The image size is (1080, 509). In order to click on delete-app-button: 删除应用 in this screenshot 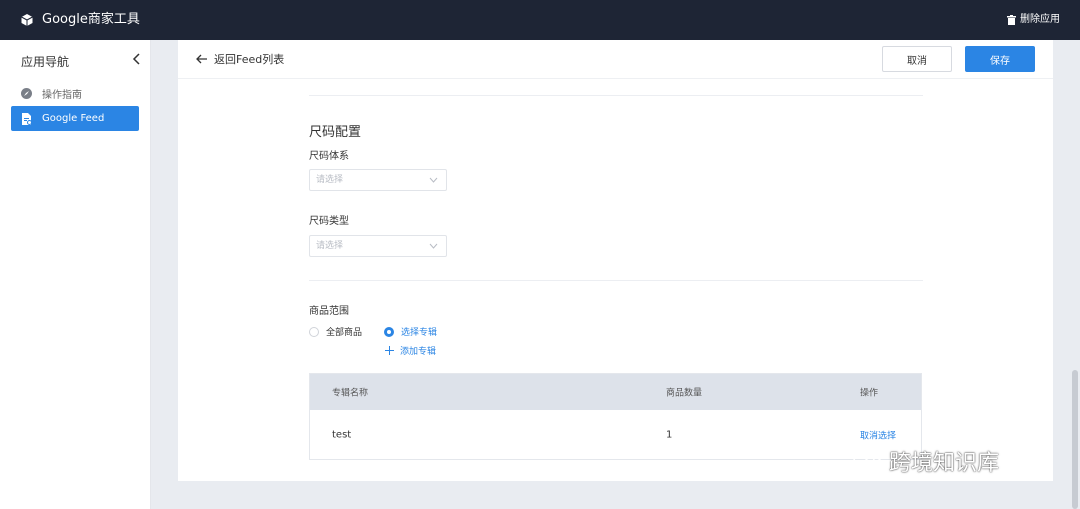, I will do `click(1033, 20)`.